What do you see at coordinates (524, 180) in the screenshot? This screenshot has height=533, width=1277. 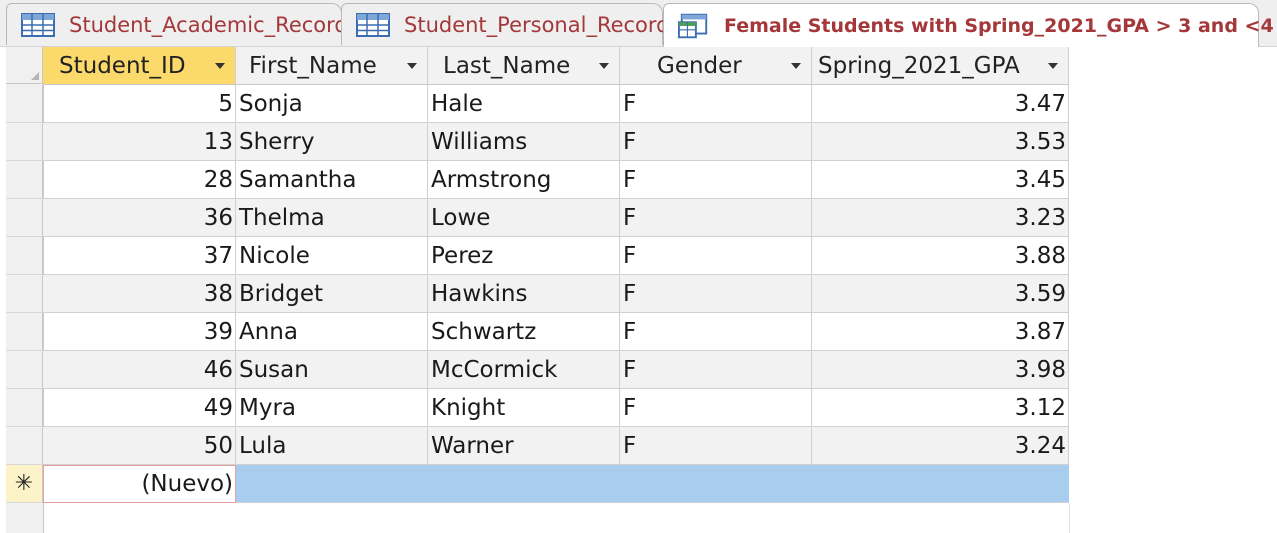 I see `last-name-cell: Armstrong` at bounding box center [524, 180].